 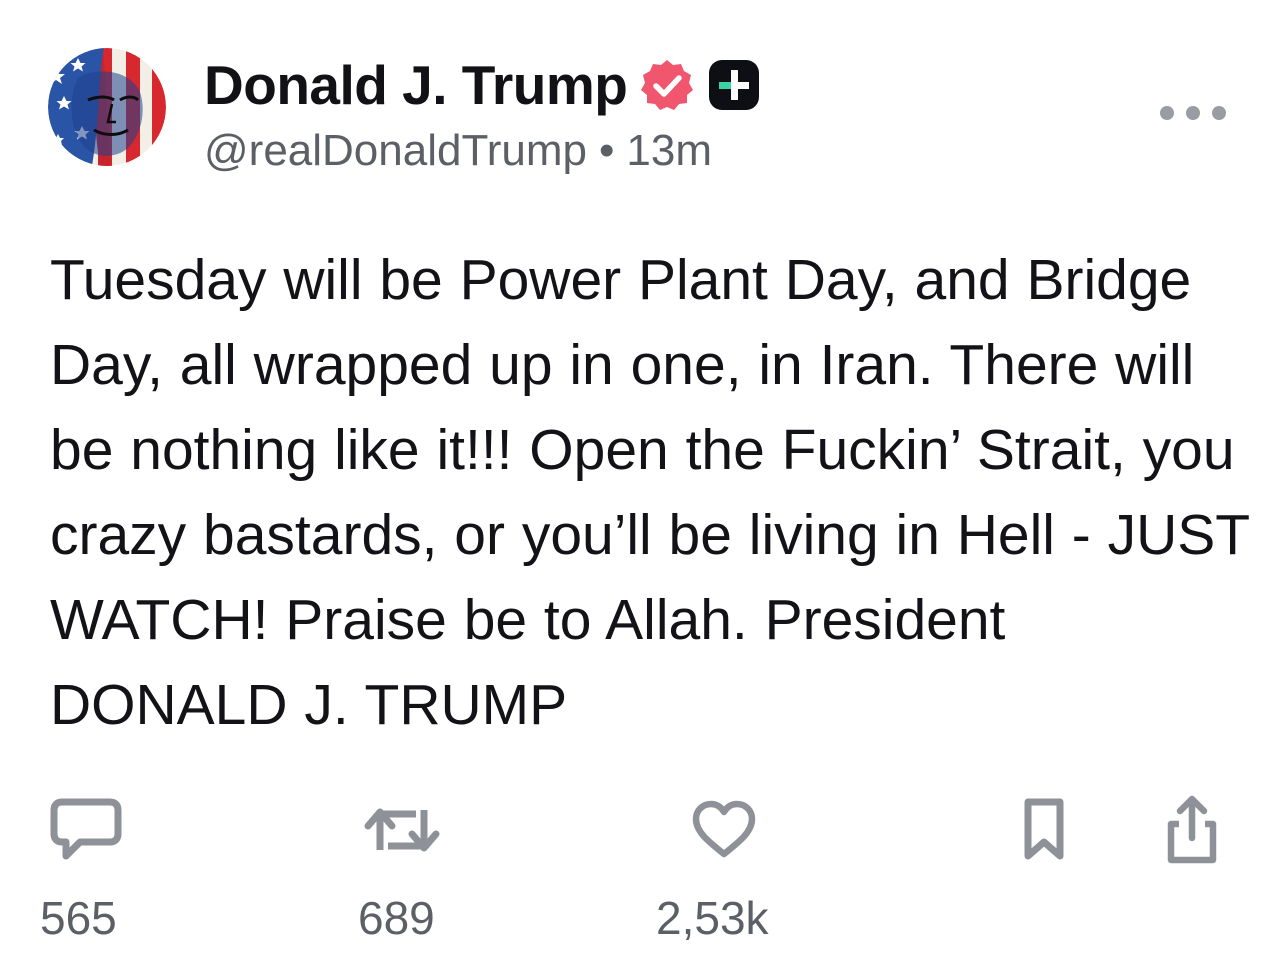 What do you see at coordinates (416, 85) in the screenshot?
I see `author-display-name: Donald J. Trump` at bounding box center [416, 85].